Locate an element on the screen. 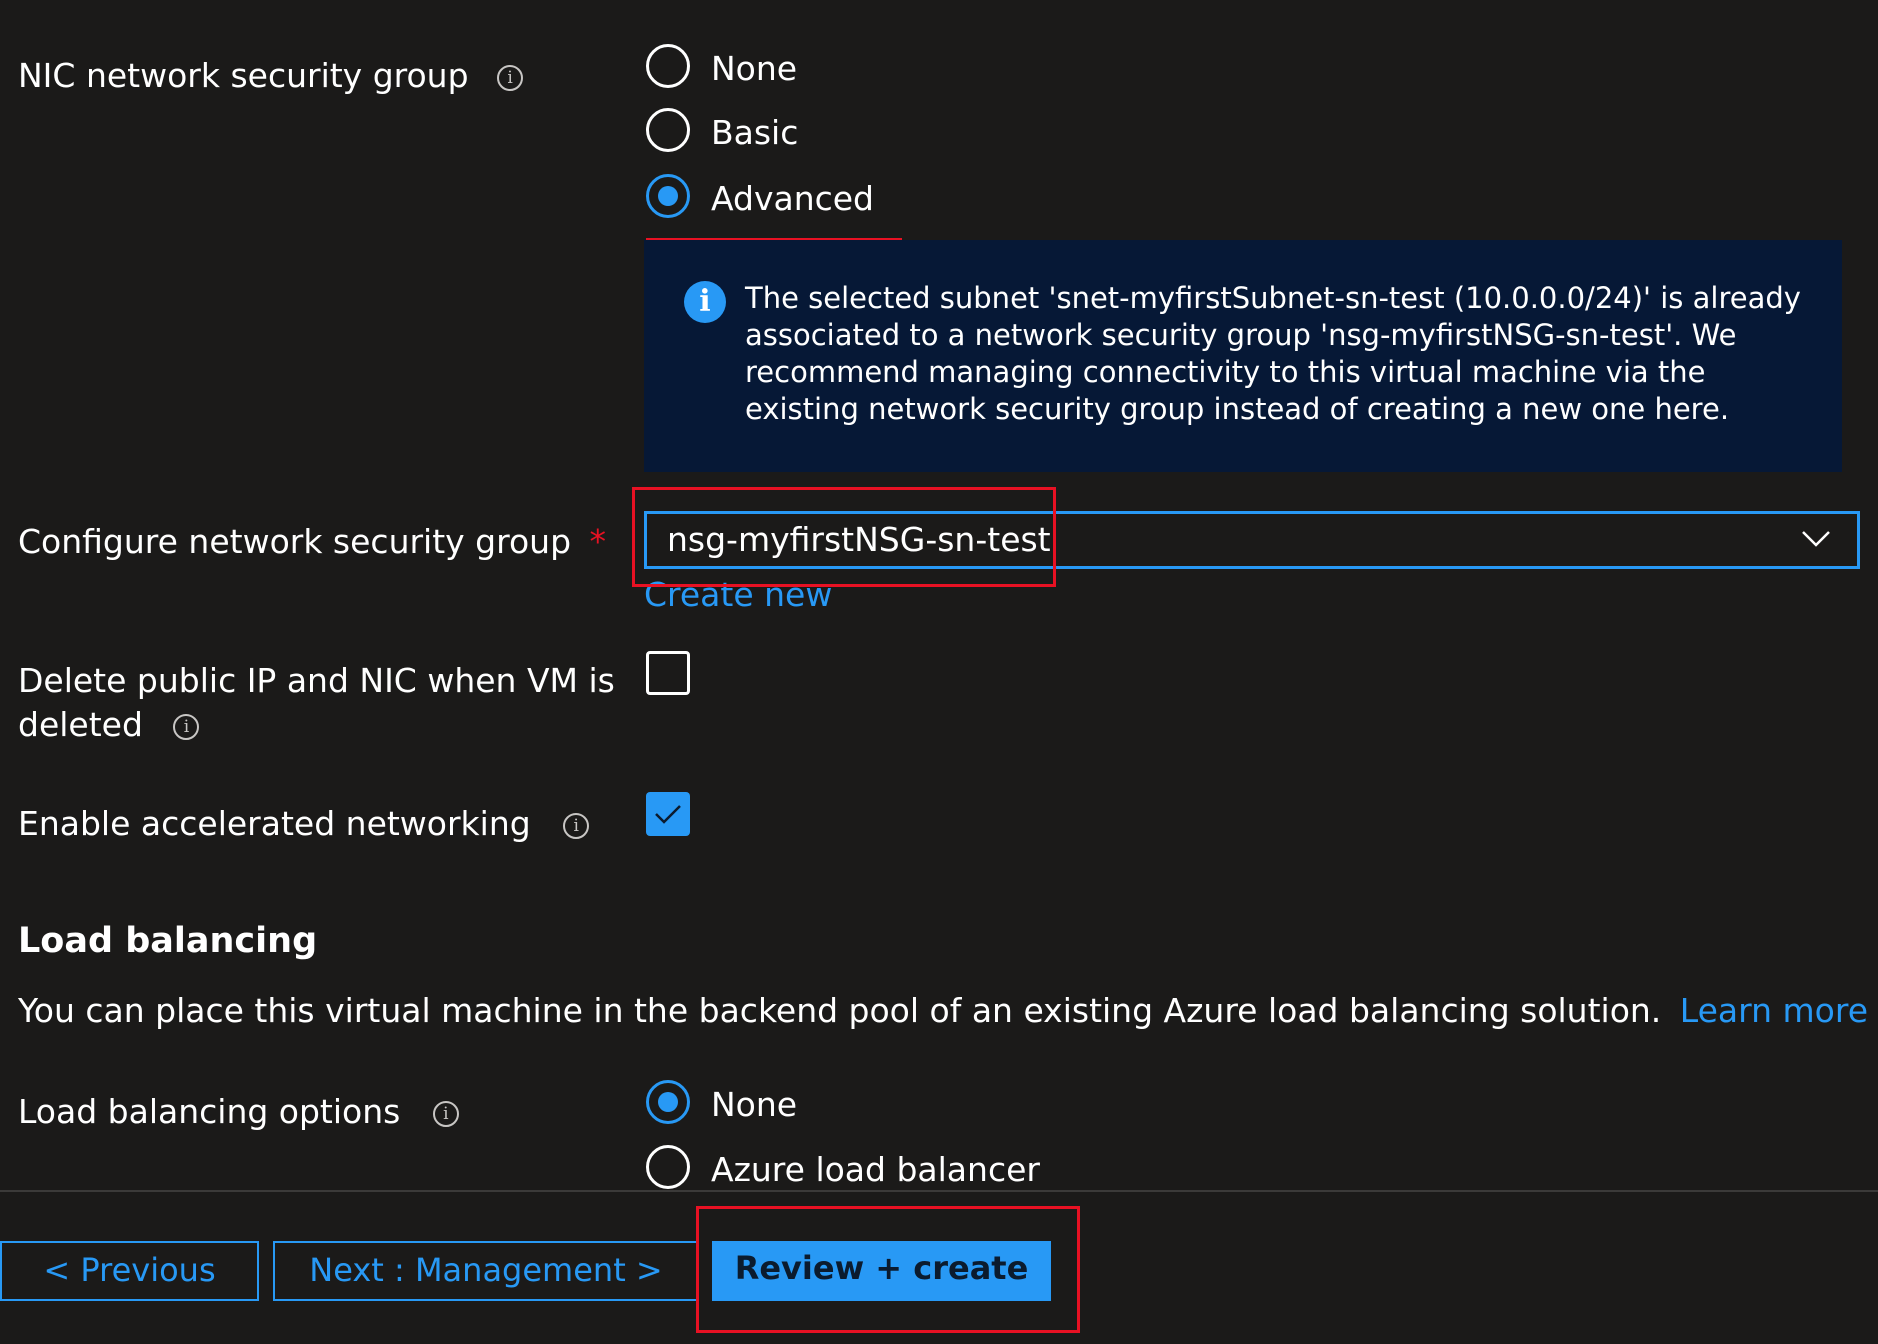 This screenshot has width=1878, height=1344. checkmark-icon is located at coordinates (668, 814).